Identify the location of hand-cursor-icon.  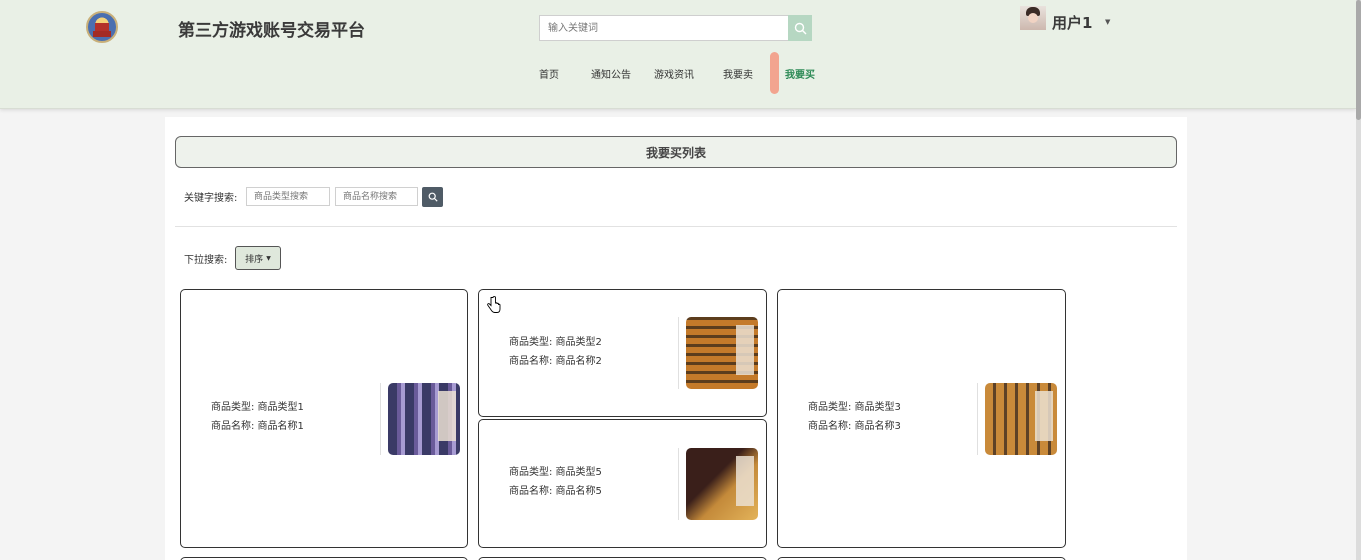
(494, 304).